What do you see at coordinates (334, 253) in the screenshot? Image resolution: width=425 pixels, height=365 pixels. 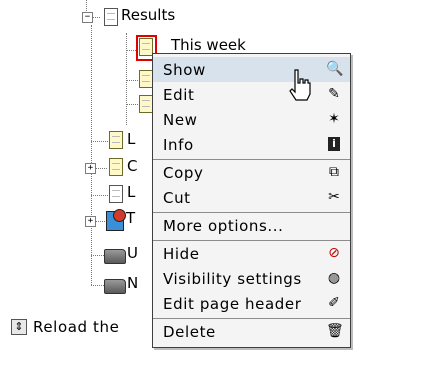 I see `hide-icon: ⊘` at bounding box center [334, 253].